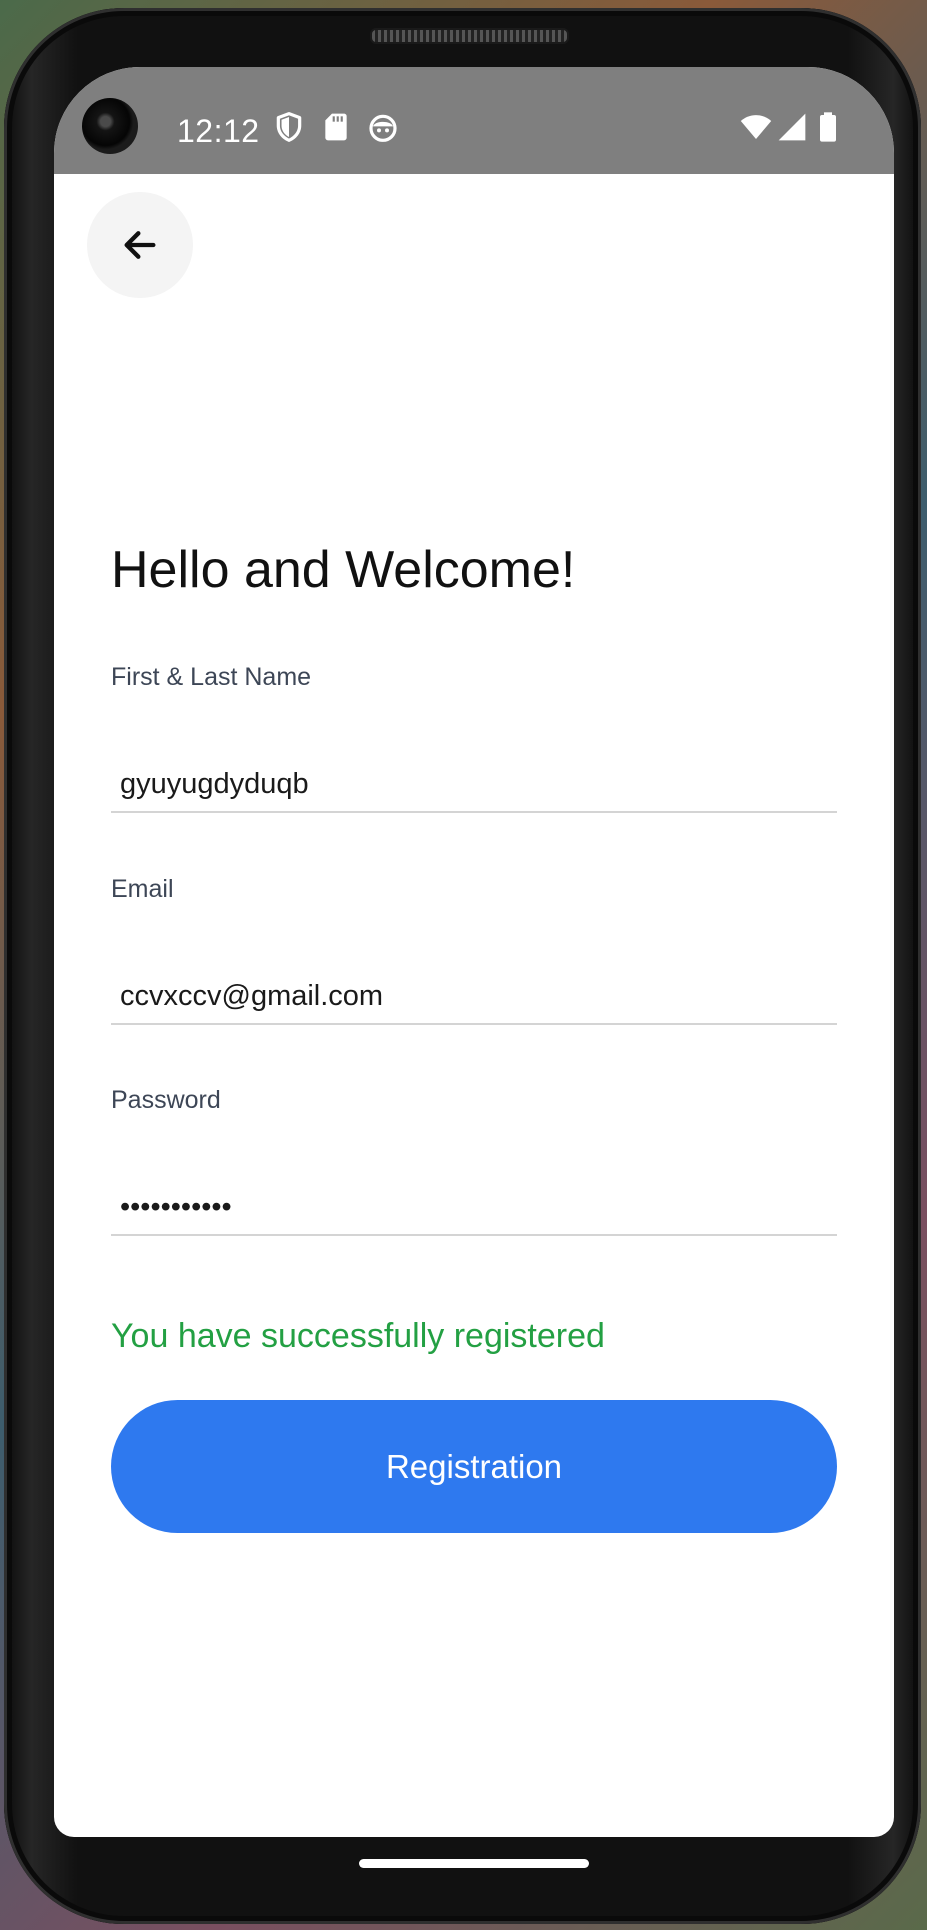 The width and height of the screenshot is (927, 1930). Describe the element at coordinates (792, 127) in the screenshot. I see `signal-icon` at that location.